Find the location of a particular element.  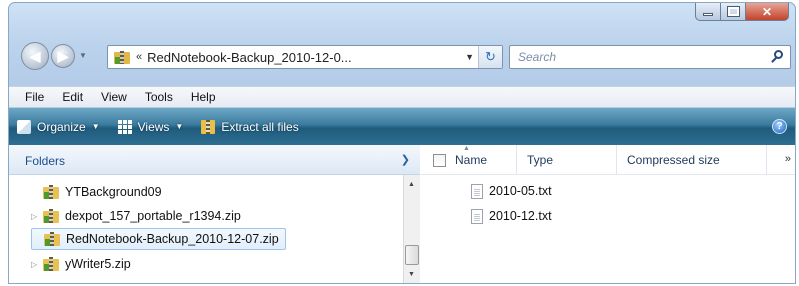

file-name: 2010-12.txt is located at coordinates (520, 216).